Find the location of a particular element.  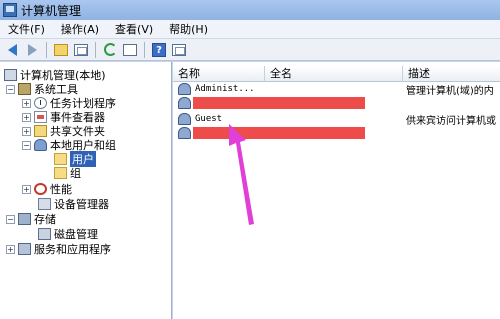

computer-management-icon is located at coordinates (10, 10).